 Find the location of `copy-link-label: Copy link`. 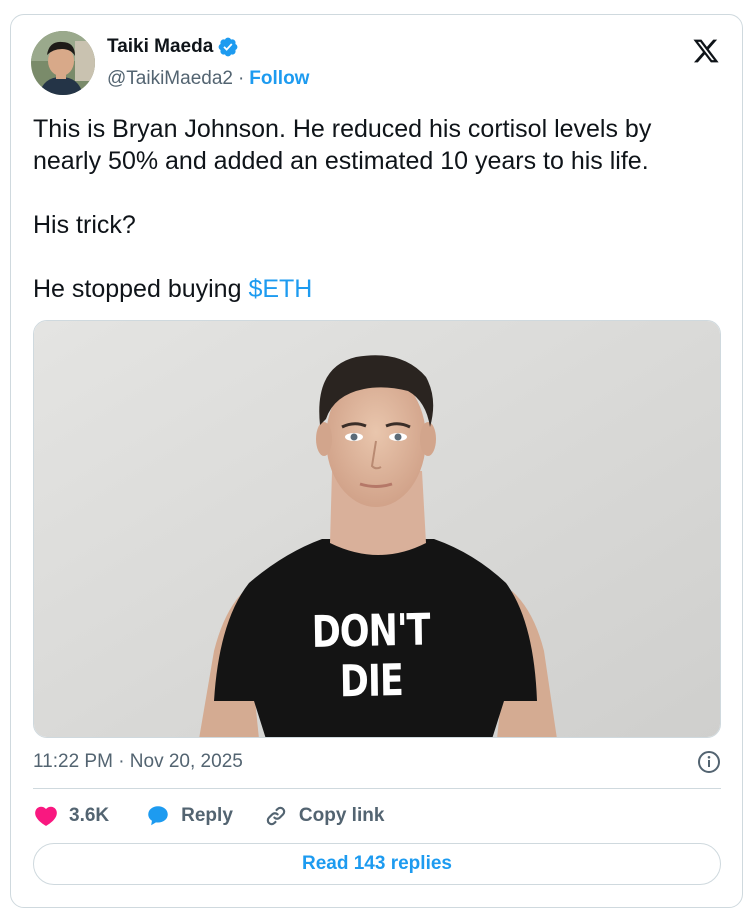

copy-link-label: Copy link is located at coordinates (341, 815).